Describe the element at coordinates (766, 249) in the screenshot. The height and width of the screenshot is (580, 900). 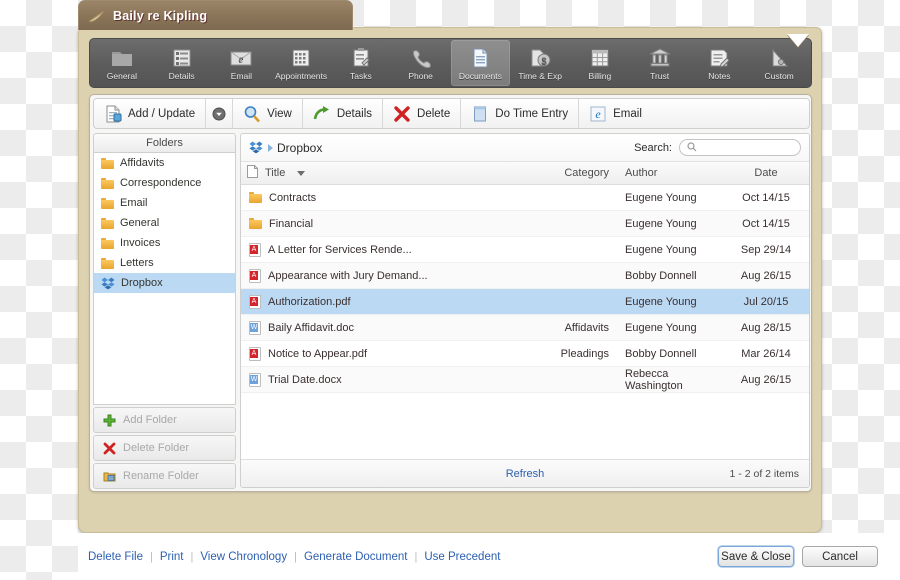
I see `row-date: Sep 29/14` at that location.